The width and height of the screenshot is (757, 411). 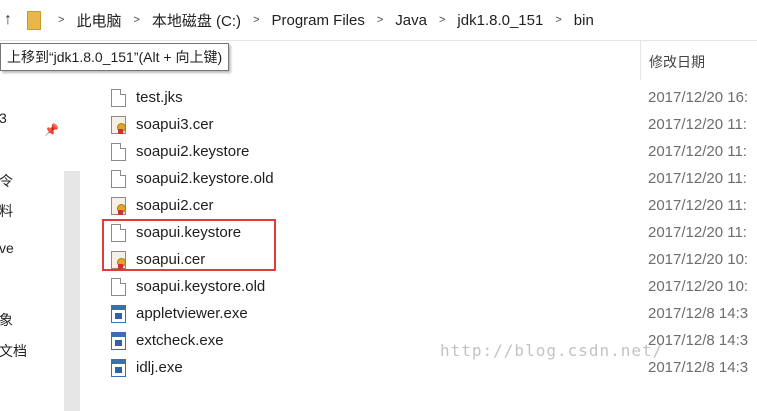 What do you see at coordinates (40, 226) in the screenshot?
I see `navigation-pane: 📌 3 令 料 ve 象 文档` at bounding box center [40, 226].